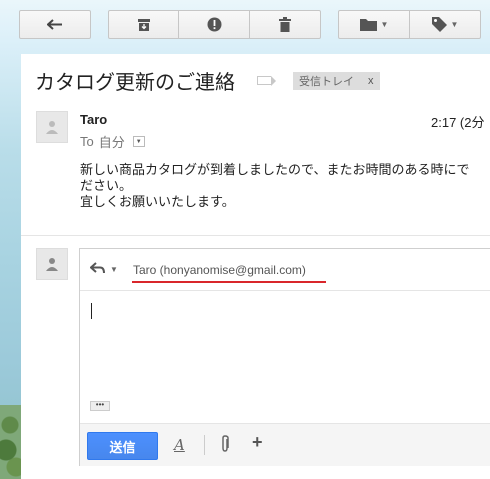 Image resolution: width=490 pixels, height=479 pixels. I want to click on reply-type-button: ▼, so click(103, 269).